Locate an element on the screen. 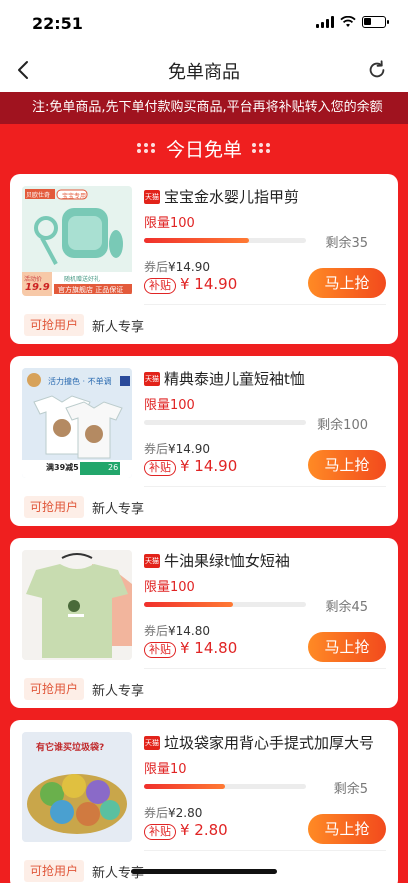 The image size is (408, 883). product-image: 活力撞色 · 不单调 满39减5 26 is located at coordinates (77, 423).